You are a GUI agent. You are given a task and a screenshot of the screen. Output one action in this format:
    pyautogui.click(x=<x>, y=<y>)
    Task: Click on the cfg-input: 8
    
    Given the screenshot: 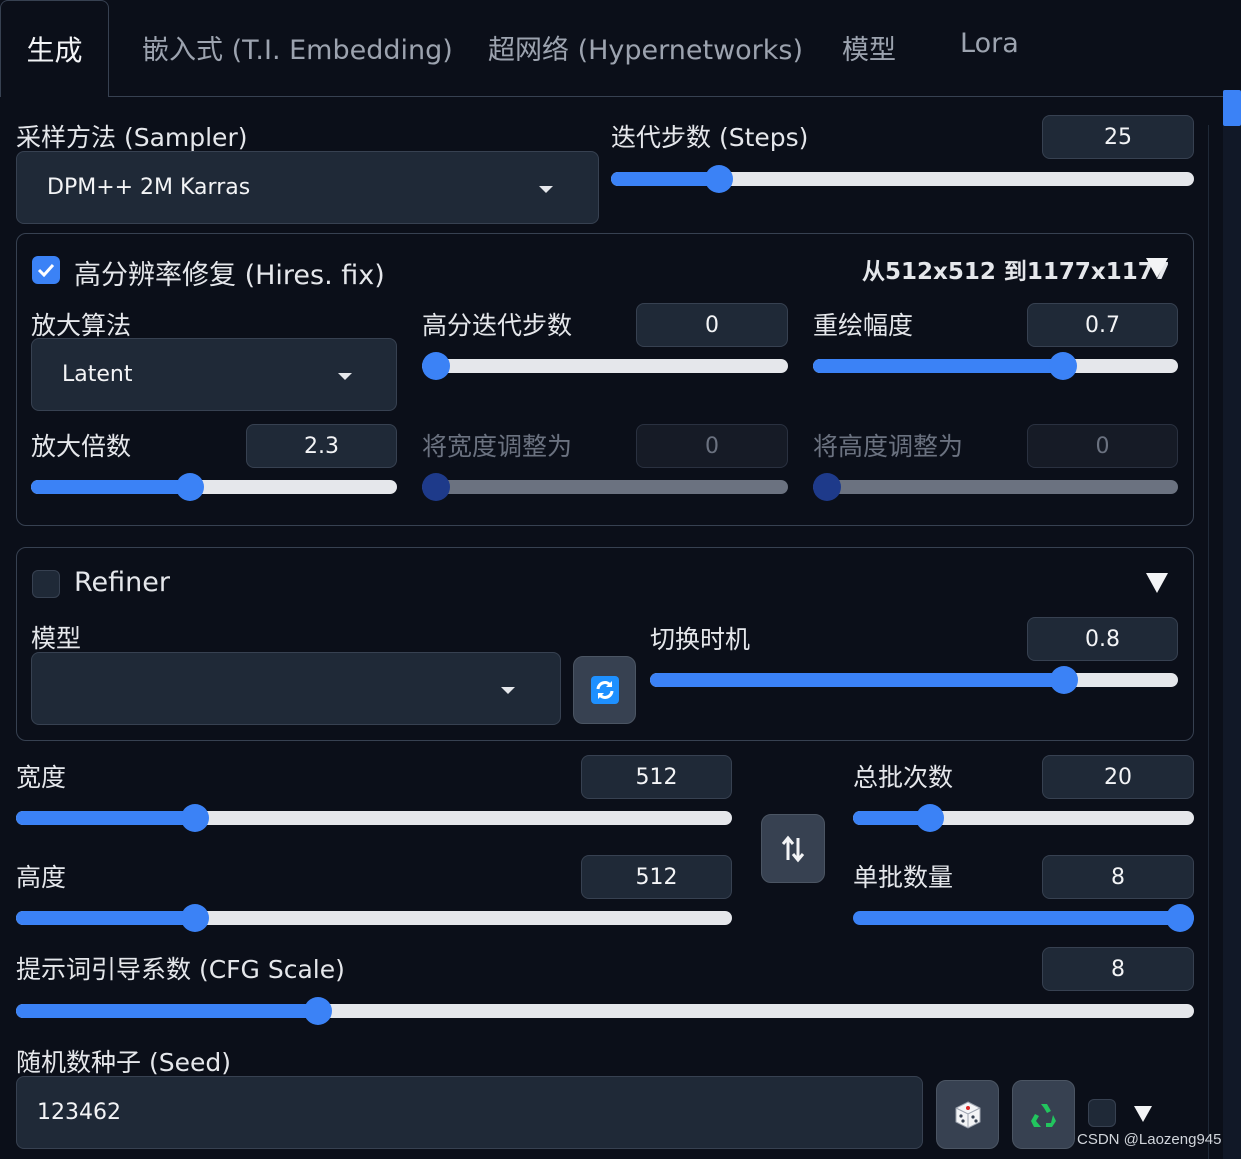 What is the action you would take?
    pyautogui.click(x=1118, y=969)
    